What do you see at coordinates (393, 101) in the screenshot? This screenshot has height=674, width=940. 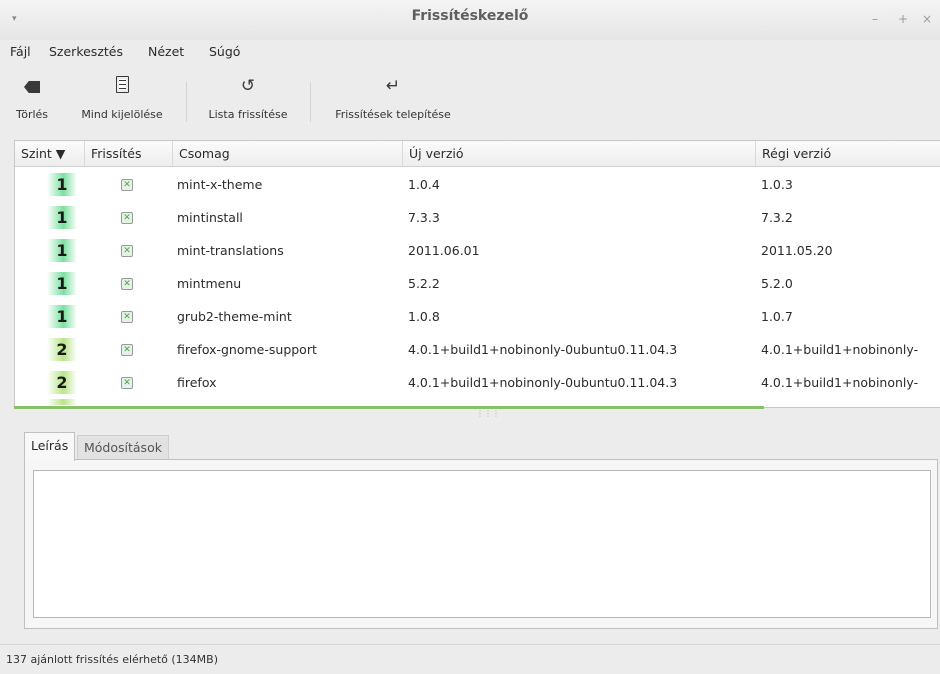 I see `install-updates-button: ↵ Frissítések telepítése` at bounding box center [393, 101].